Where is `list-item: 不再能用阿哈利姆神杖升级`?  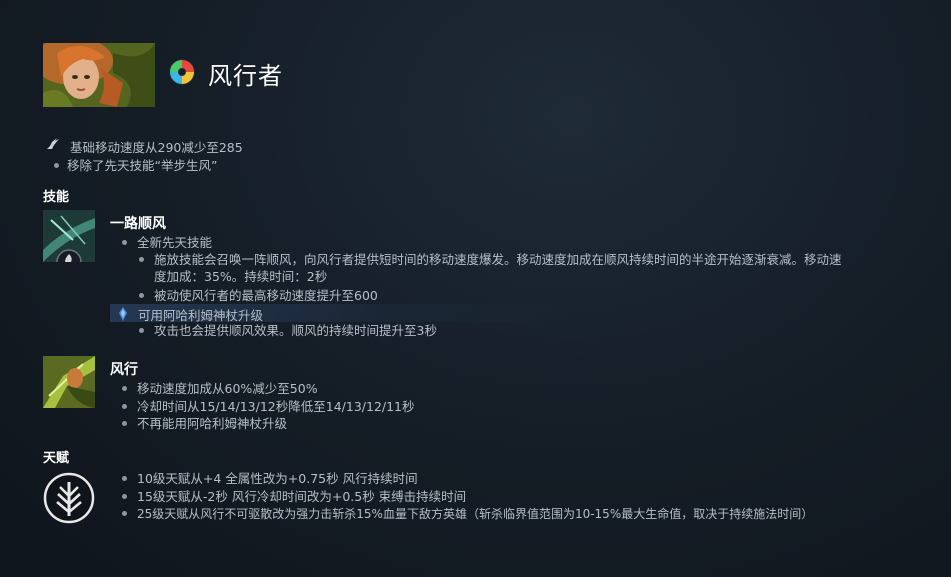
list-item: 不再能用阿哈利姆神杖升级 is located at coordinates (204, 423).